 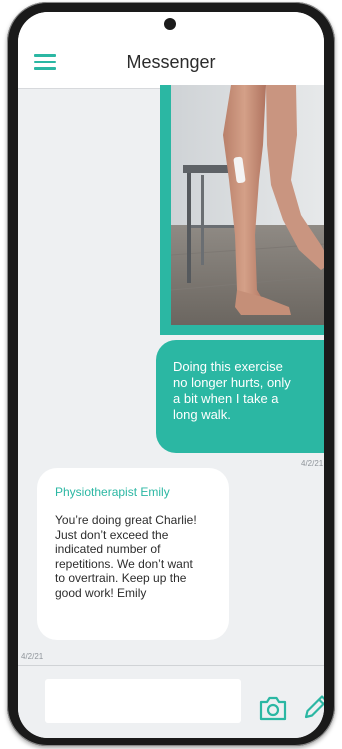 I want to click on pencil-icon, so click(x=312, y=707).